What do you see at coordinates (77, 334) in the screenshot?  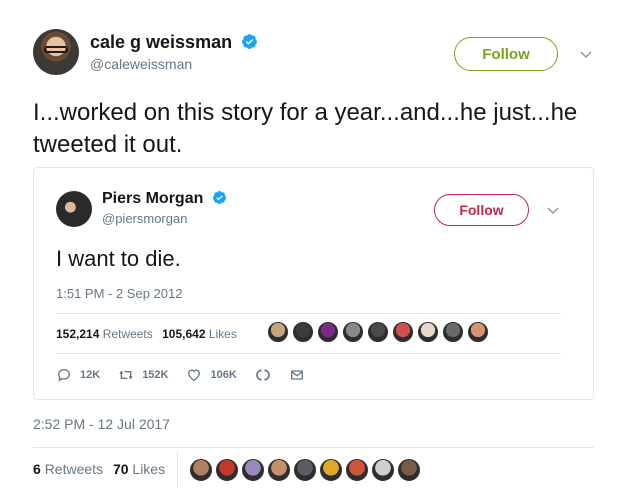 I see `quoted-retweets-count: 152,214` at bounding box center [77, 334].